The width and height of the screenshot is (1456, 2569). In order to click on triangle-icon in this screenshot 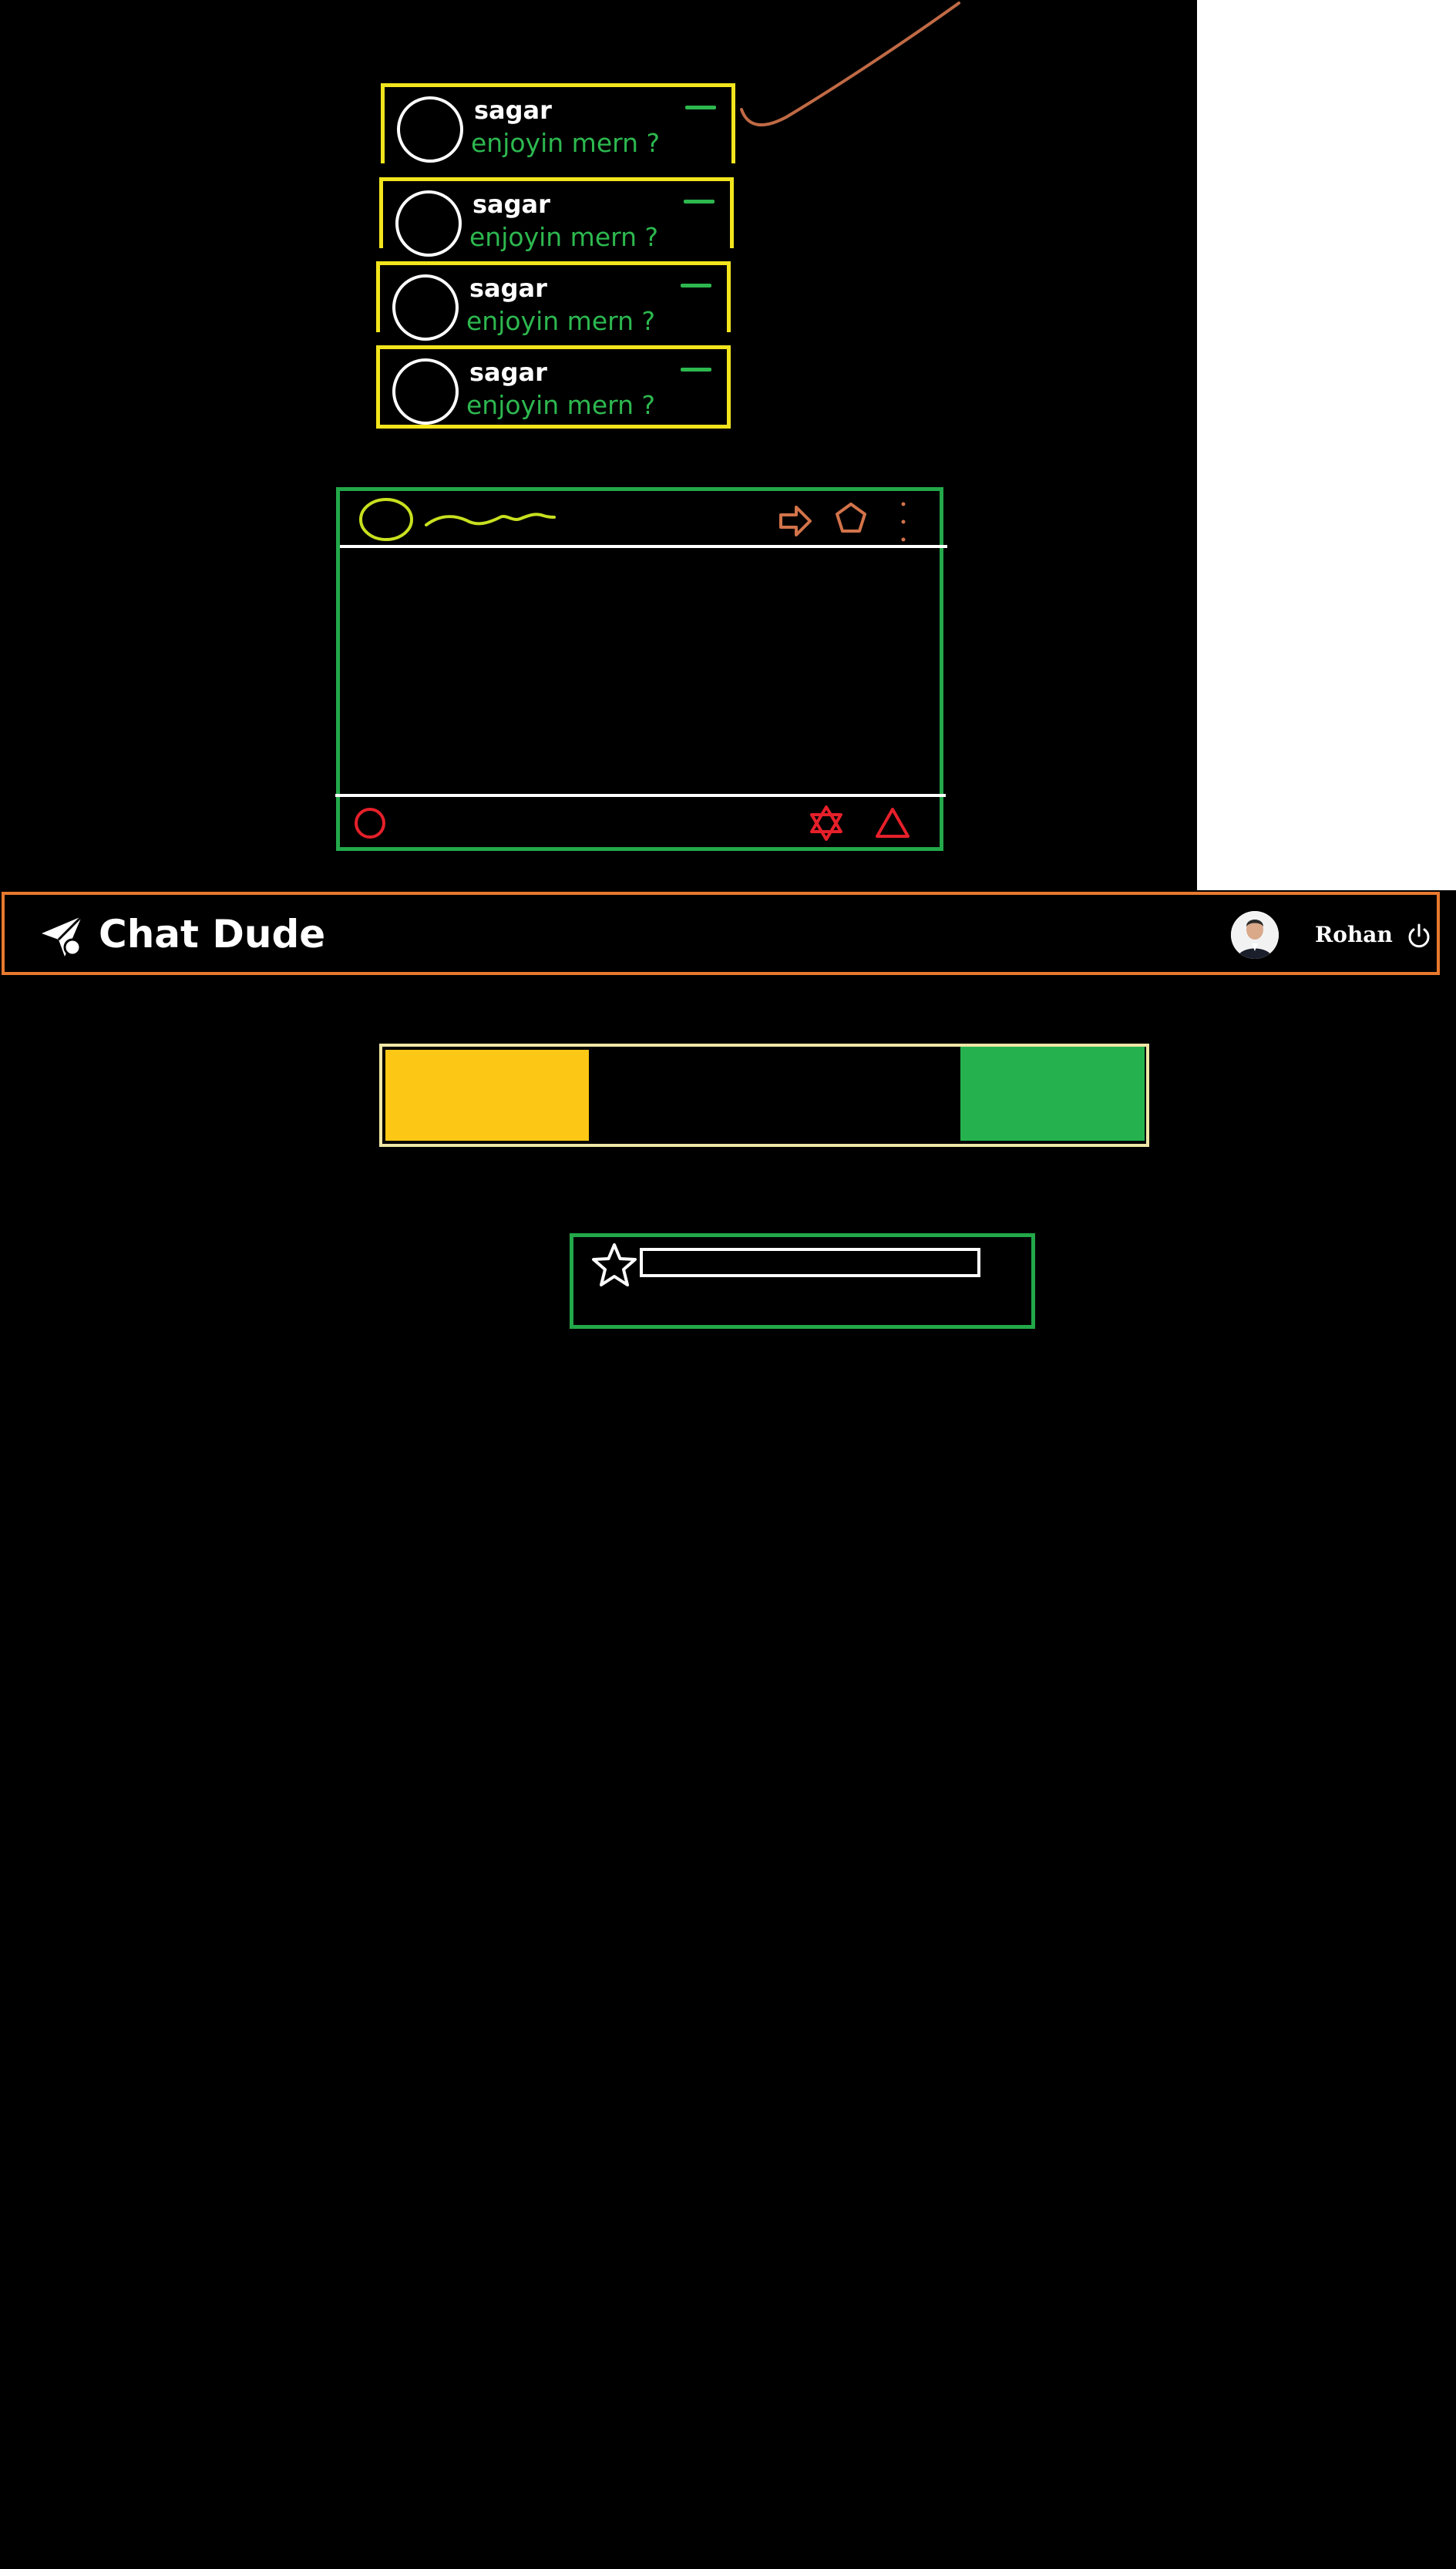, I will do `click(892, 823)`.